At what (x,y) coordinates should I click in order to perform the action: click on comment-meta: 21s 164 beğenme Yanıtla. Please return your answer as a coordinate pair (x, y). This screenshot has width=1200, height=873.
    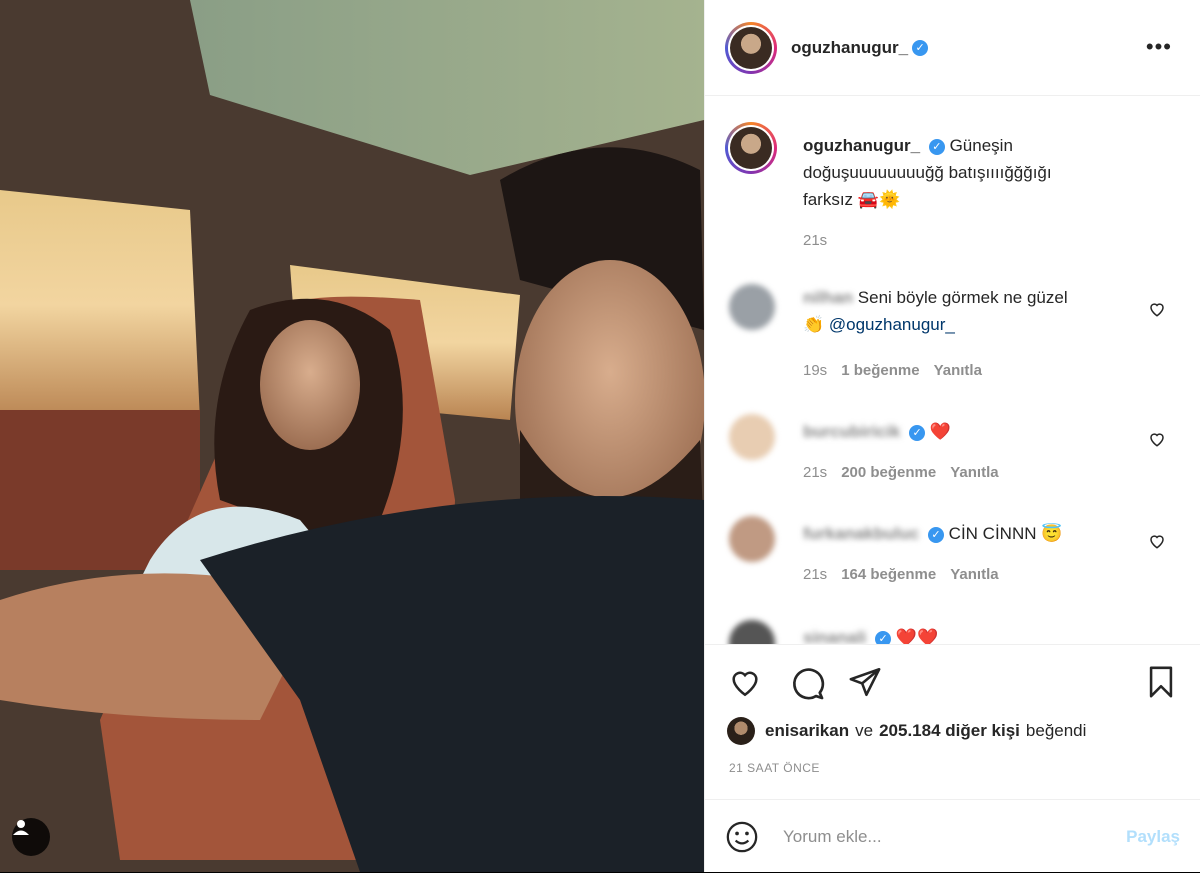
    Looking at the image, I should click on (901, 574).